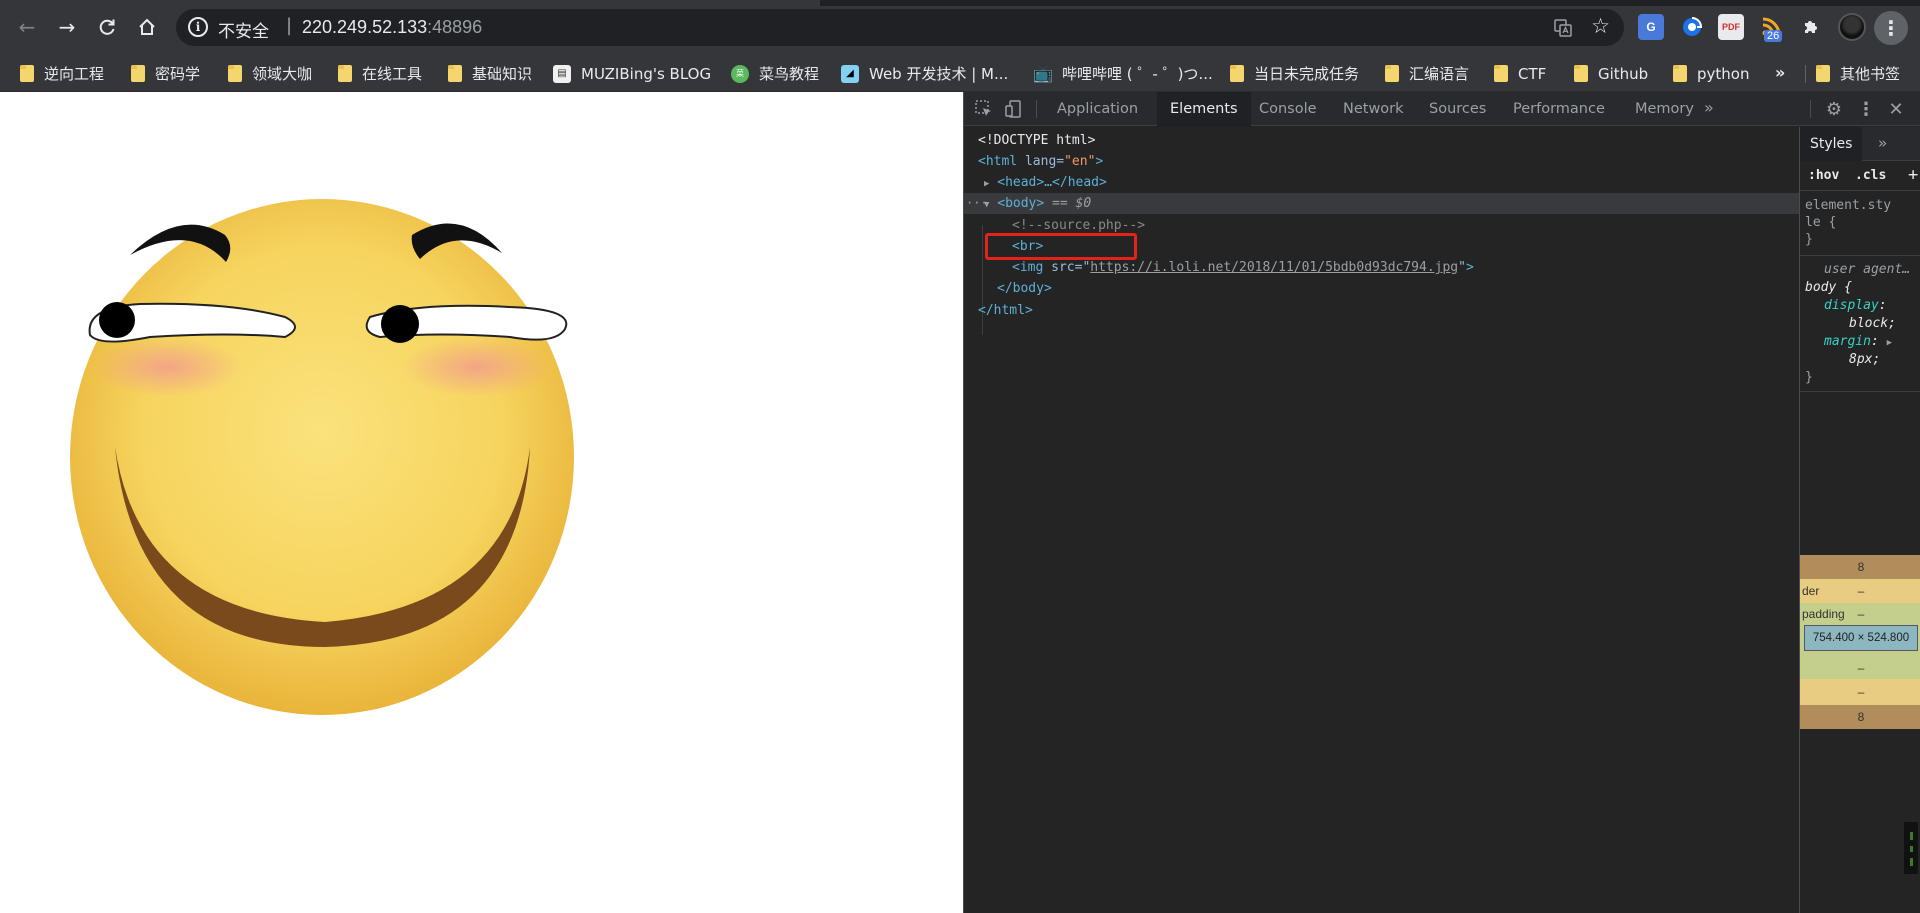 This screenshot has height=913, width=1920. I want to click on element-style-selector: element.sty, so click(1848, 205).